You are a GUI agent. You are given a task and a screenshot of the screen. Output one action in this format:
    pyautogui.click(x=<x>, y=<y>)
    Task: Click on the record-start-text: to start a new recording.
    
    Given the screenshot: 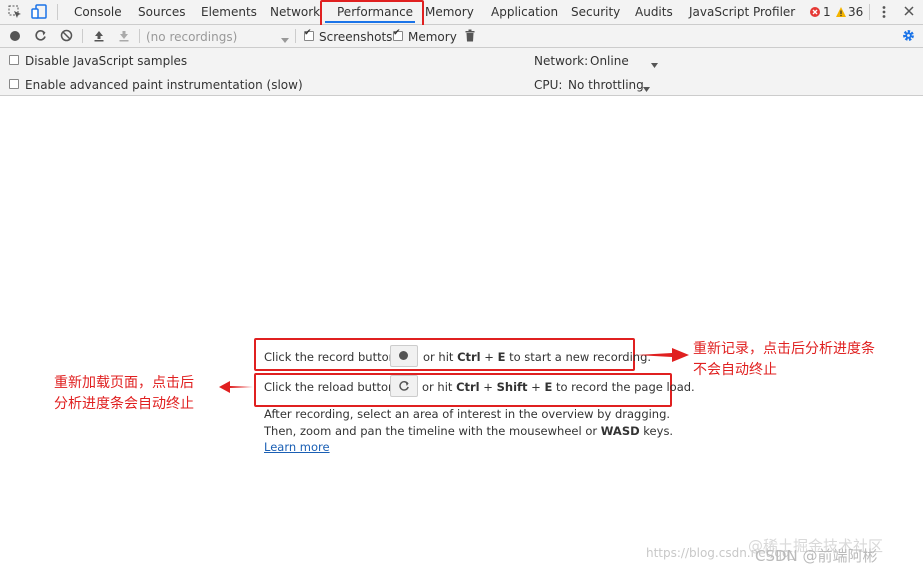 What is the action you would take?
    pyautogui.click(x=578, y=357)
    